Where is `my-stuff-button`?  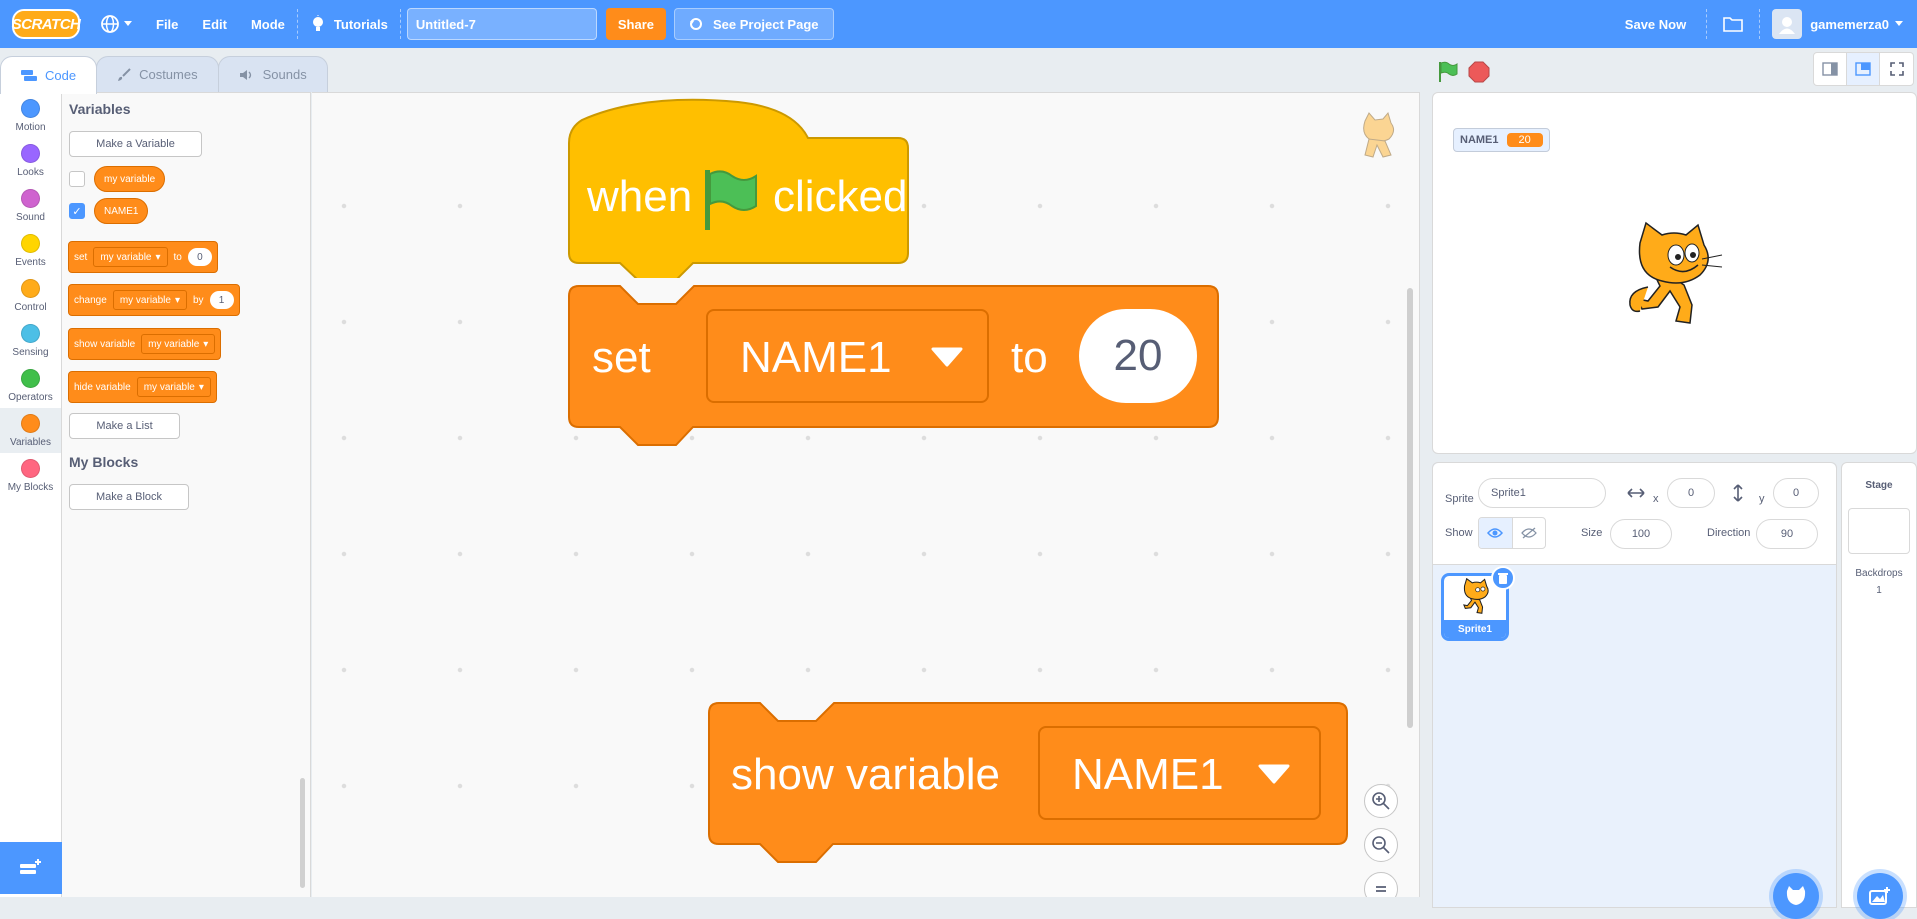 my-stuff-button is located at coordinates (1733, 24).